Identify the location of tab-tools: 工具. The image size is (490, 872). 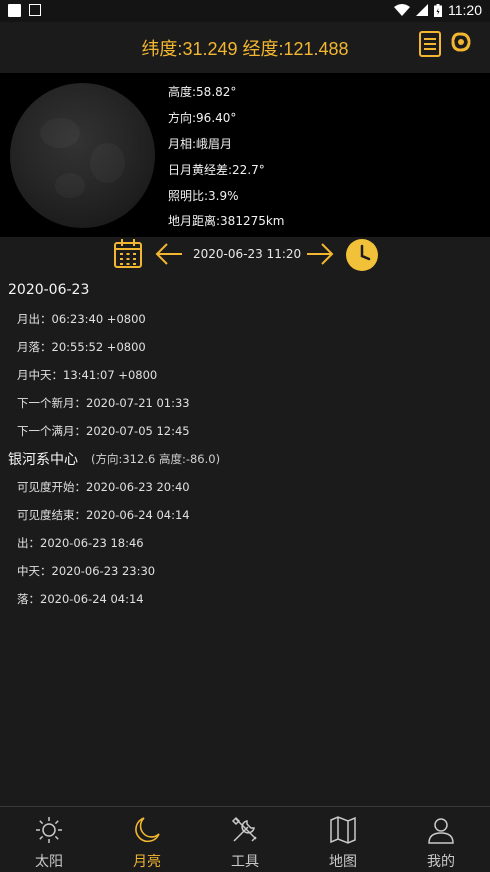
(245, 839).